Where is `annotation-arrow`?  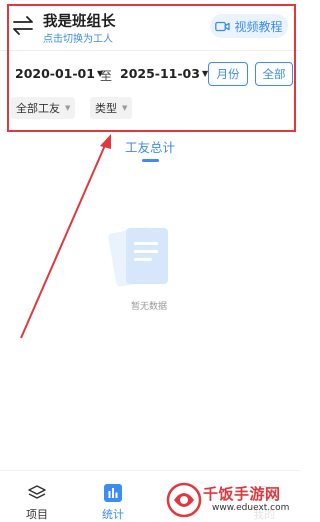
annotation-arrow is located at coordinates (65, 236).